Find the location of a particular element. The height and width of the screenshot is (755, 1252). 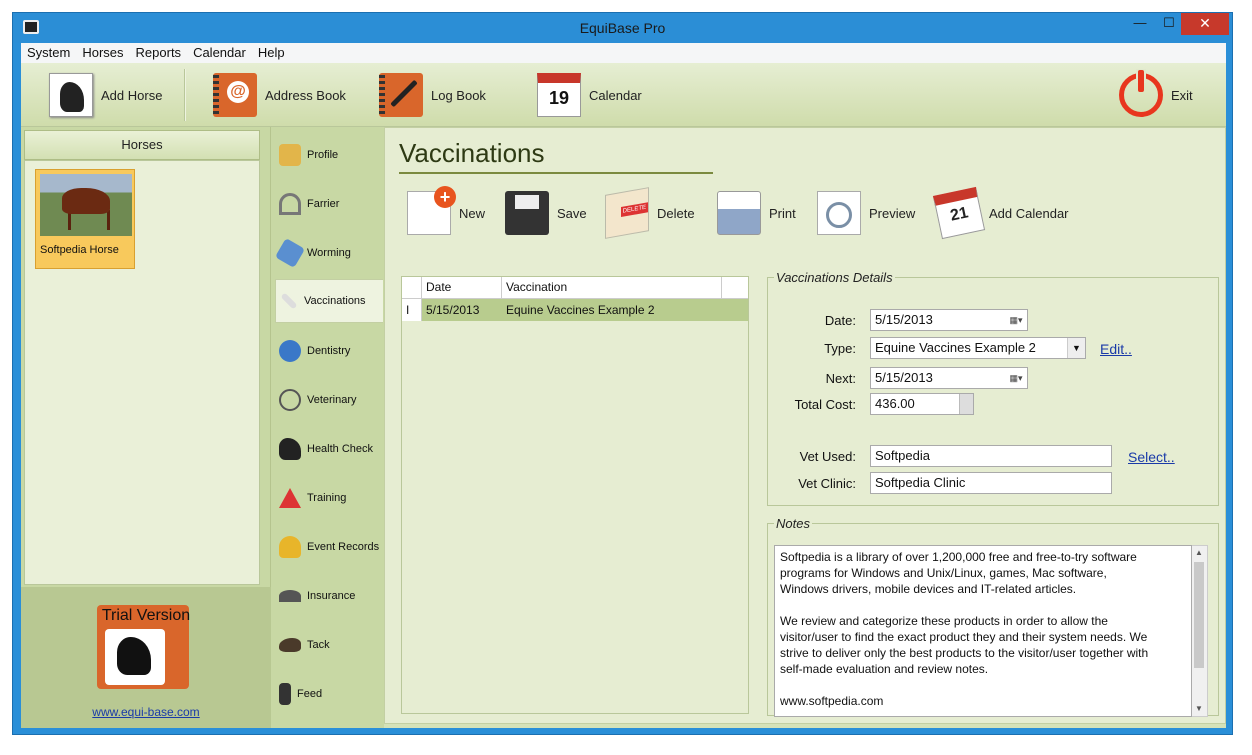

menu-help: Help is located at coordinates (271, 53).